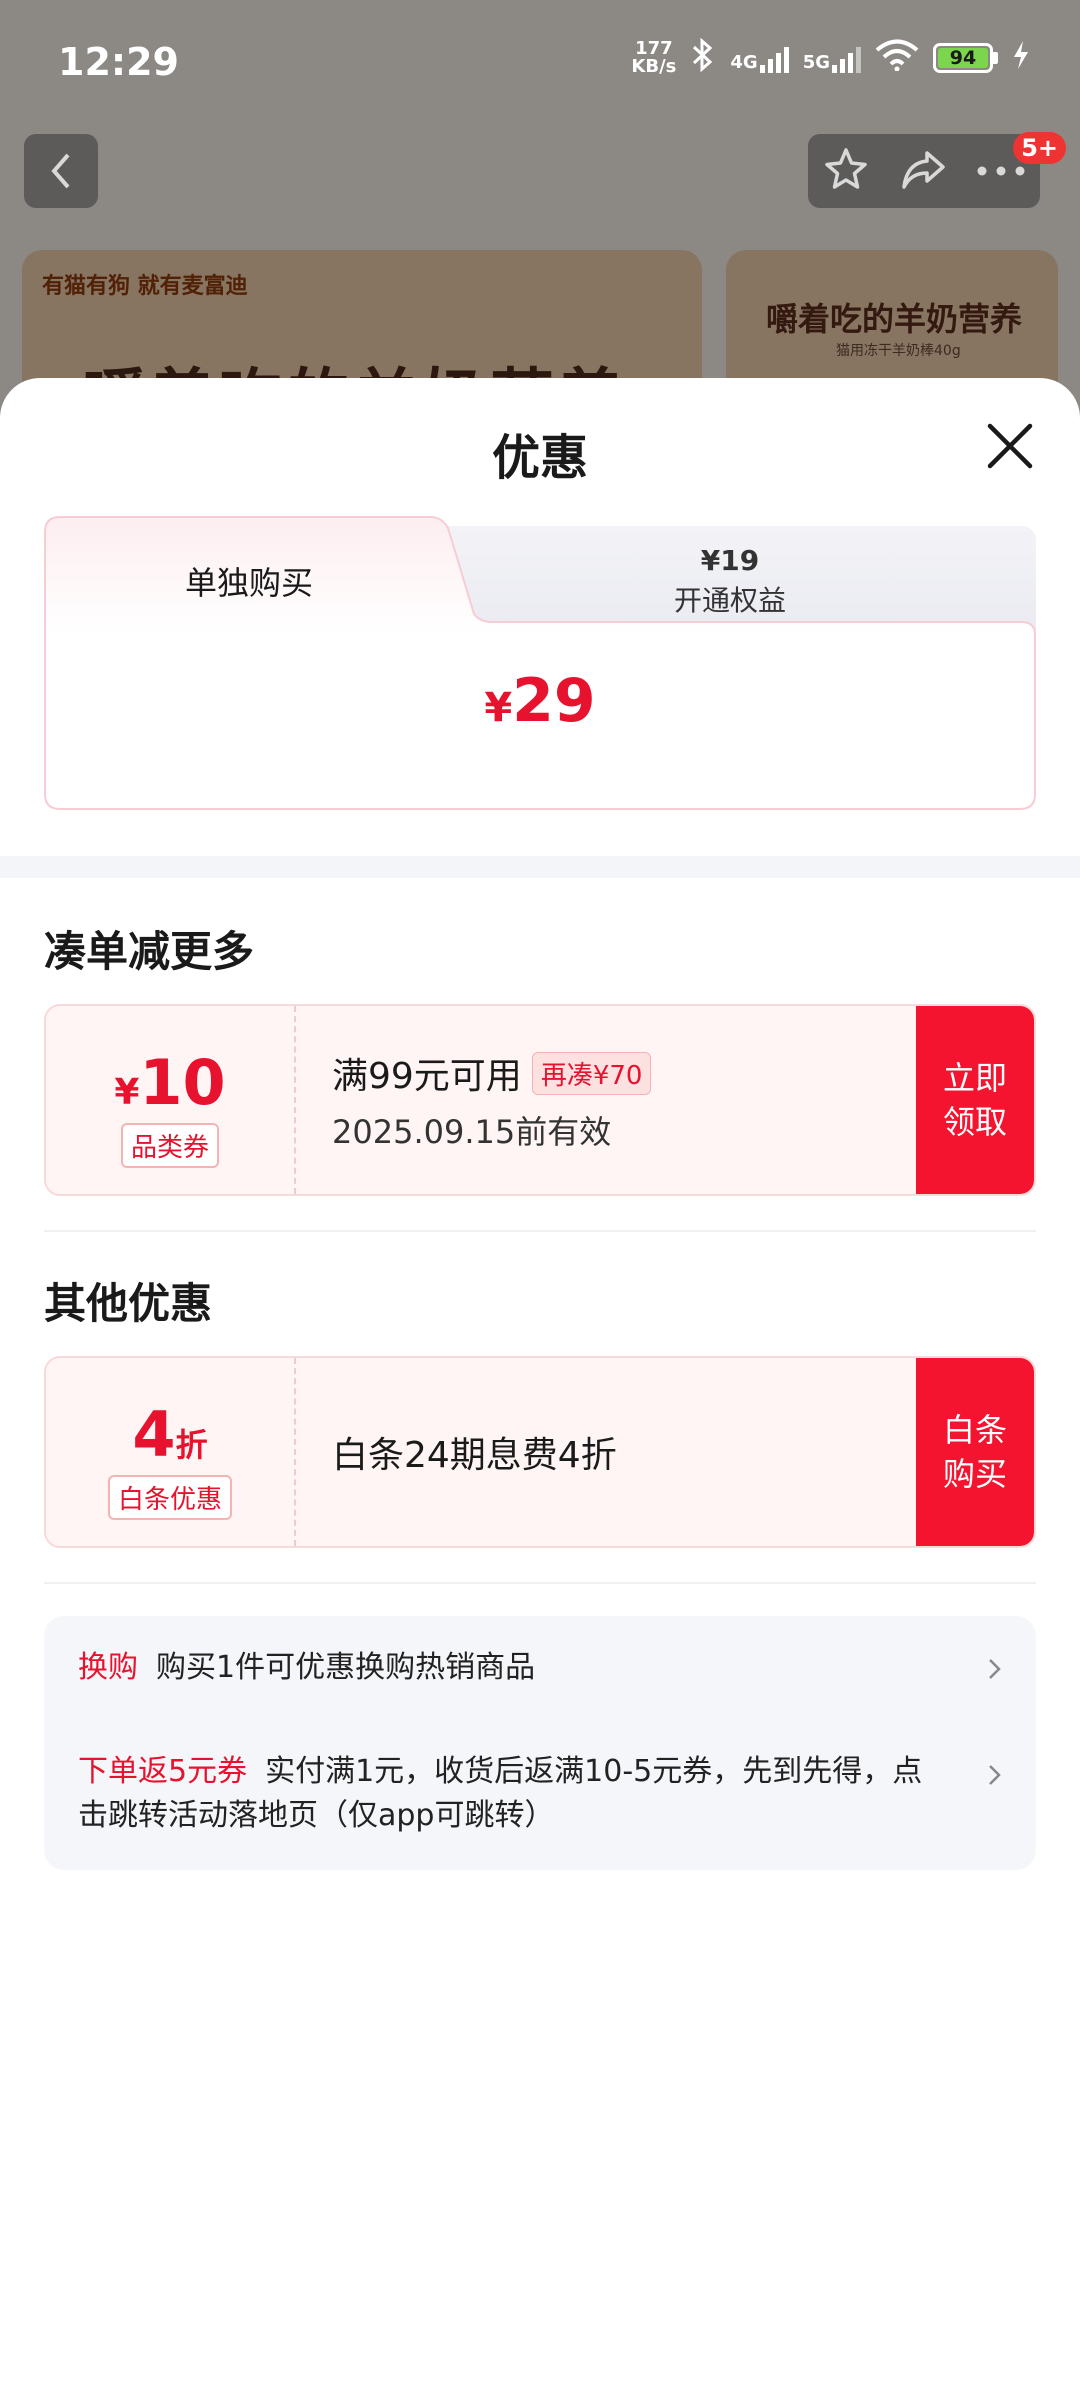  I want to click on coupon-card-category: ¥10 品类券 满99元可用 再凑¥70 2025.09.15前有效 立即 领取, so click(540, 1100).